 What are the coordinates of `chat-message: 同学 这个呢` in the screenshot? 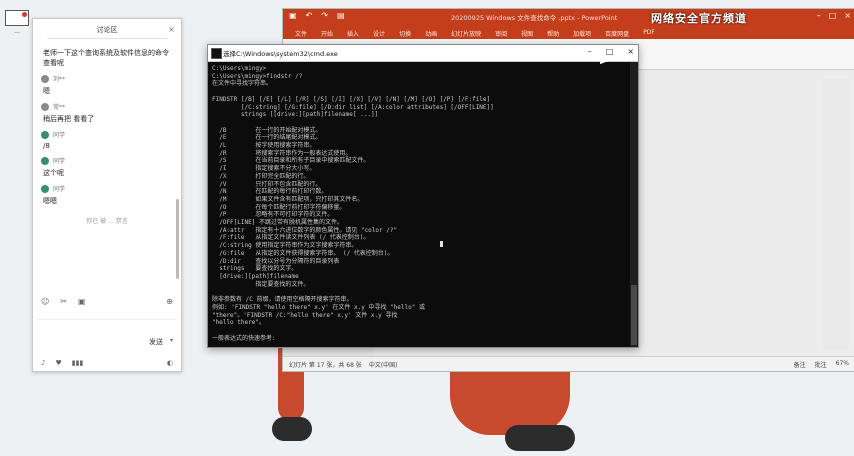 It's located at (53, 166).